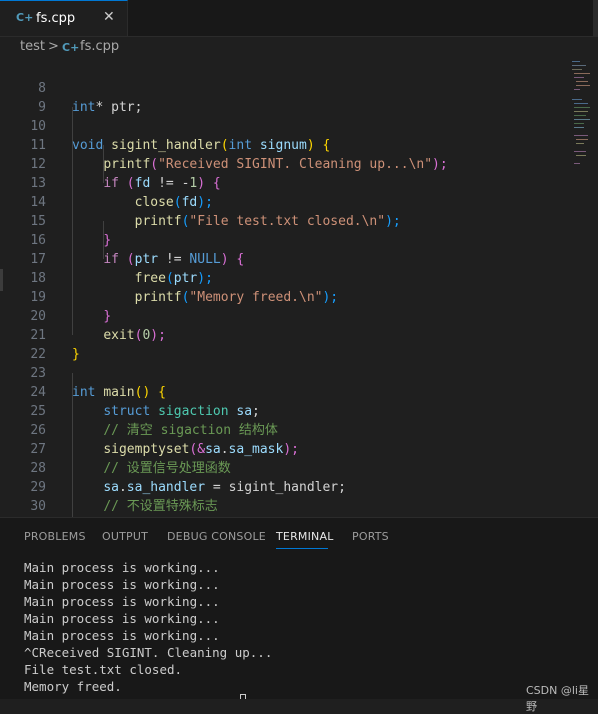 This screenshot has width=598, height=714. Describe the element at coordinates (285, 97) in the screenshot. I see `code-line: 9` at that location.